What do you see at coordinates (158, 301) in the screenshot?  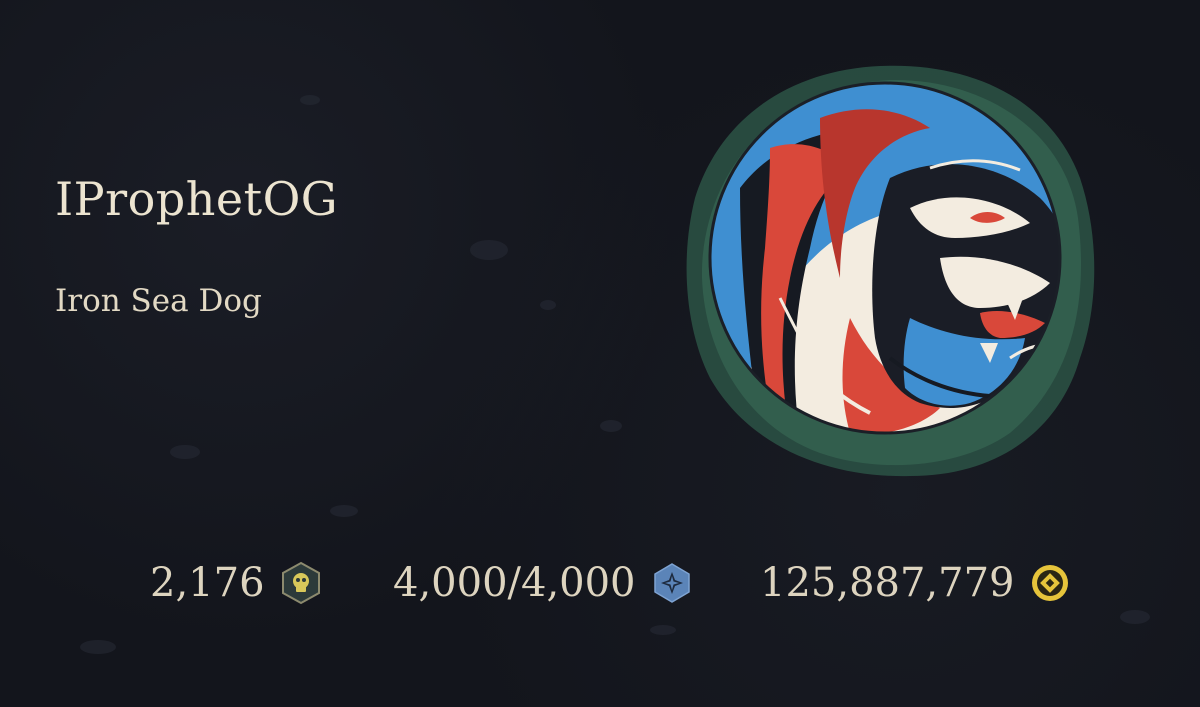 I see `player-title: Iron Sea Dog` at bounding box center [158, 301].